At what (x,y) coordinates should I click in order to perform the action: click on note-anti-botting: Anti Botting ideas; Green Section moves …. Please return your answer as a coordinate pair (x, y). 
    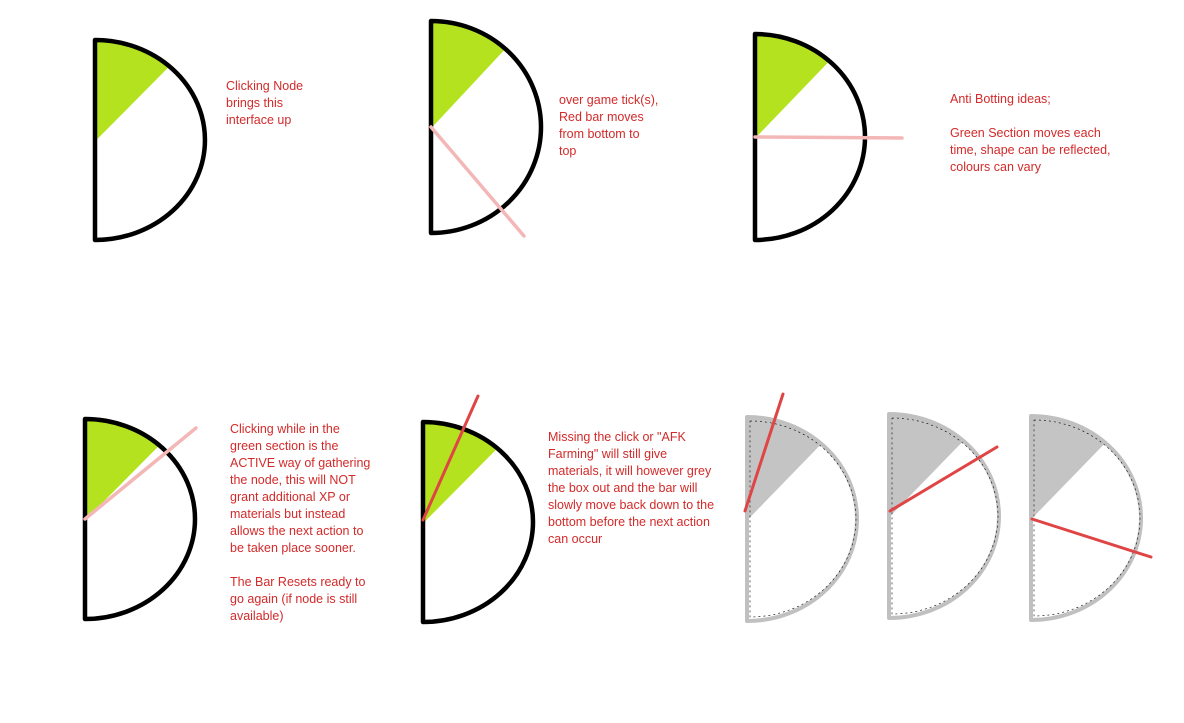
    Looking at the image, I should click on (1030, 133).